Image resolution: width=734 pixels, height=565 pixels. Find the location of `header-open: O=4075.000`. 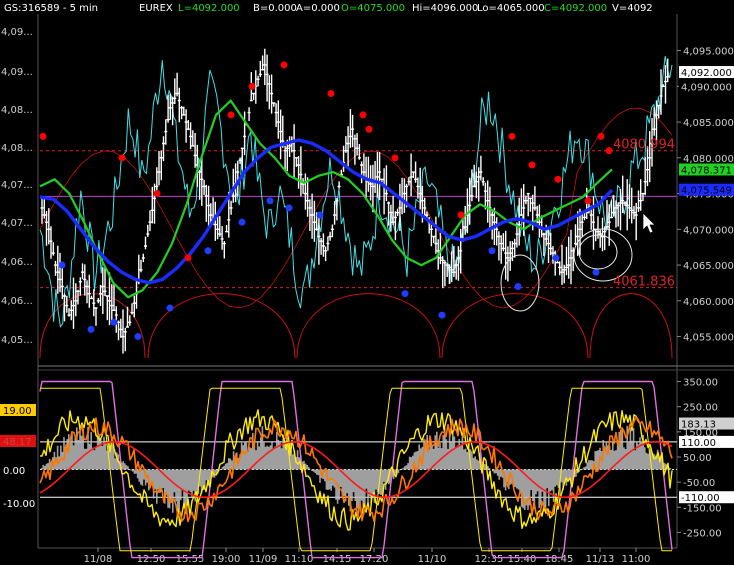

header-open: O=4075.000 is located at coordinates (373, 8).